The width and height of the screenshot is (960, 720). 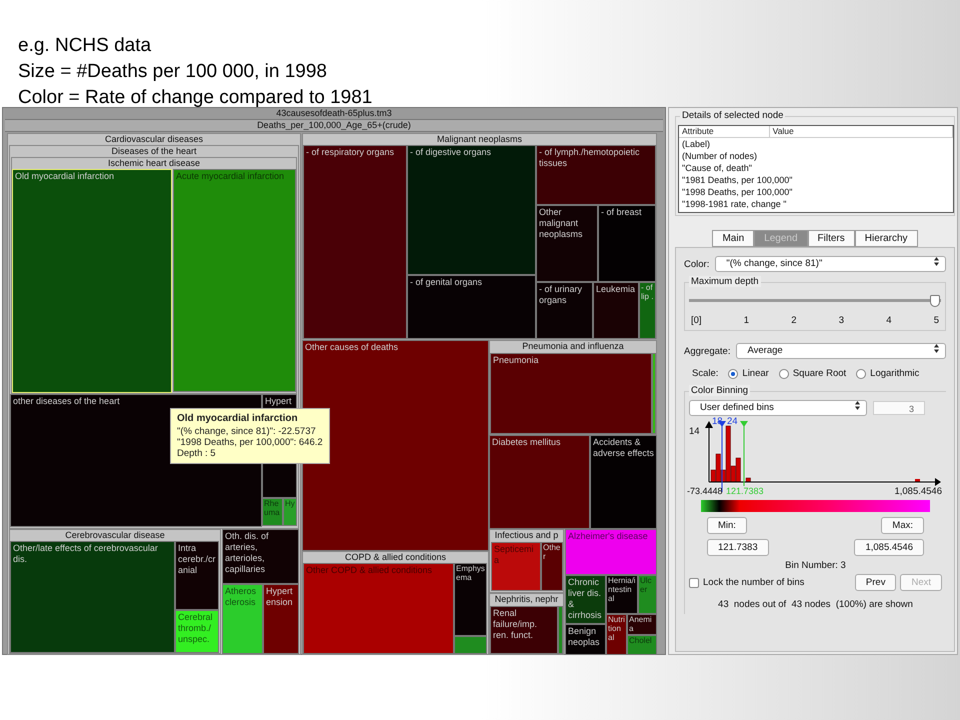 I want to click on bin-number: Bin Number: 3, so click(x=815, y=565).